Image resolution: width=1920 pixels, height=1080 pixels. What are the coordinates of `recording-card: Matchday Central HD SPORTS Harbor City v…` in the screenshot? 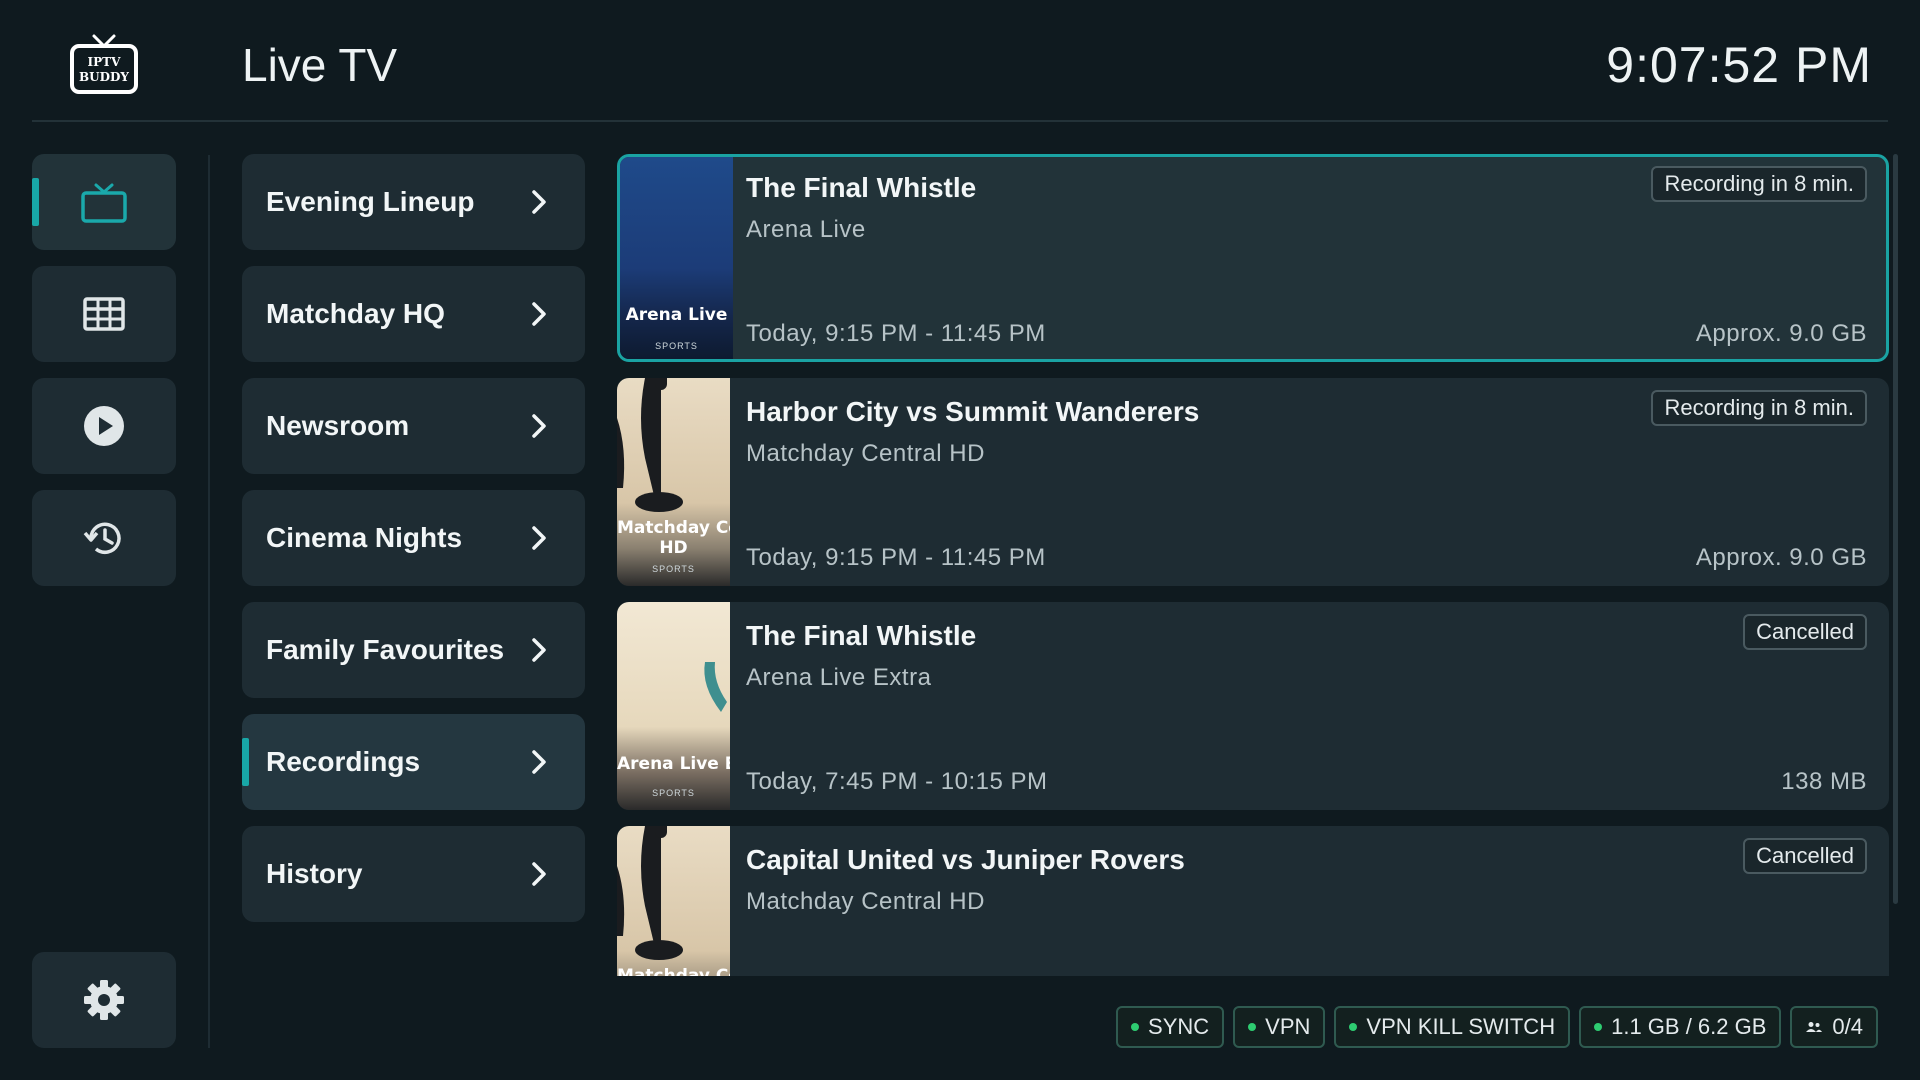 It's located at (1253, 482).